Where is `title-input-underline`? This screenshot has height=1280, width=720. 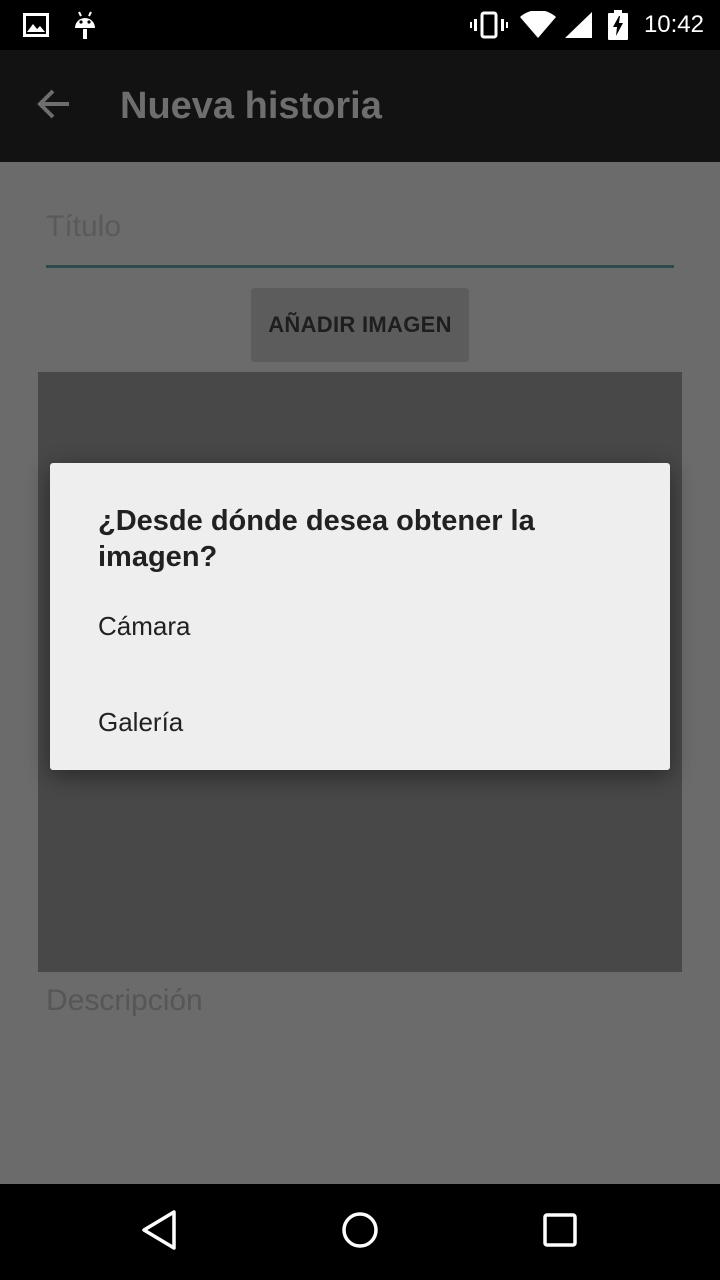 title-input-underline is located at coordinates (360, 266).